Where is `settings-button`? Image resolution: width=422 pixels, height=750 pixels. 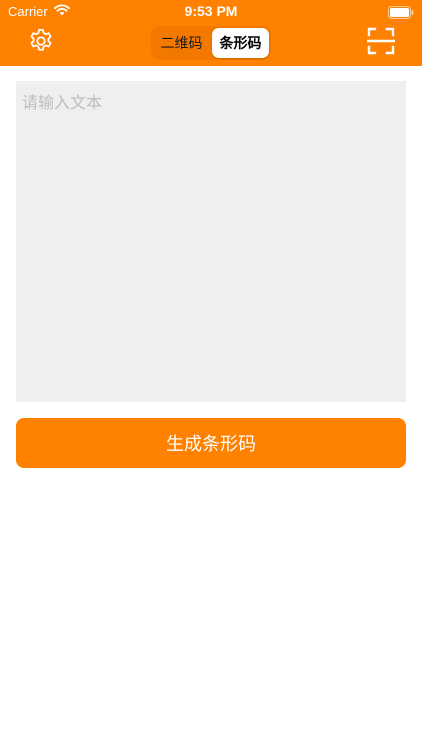 settings-button is located at coordinates (41, 43).